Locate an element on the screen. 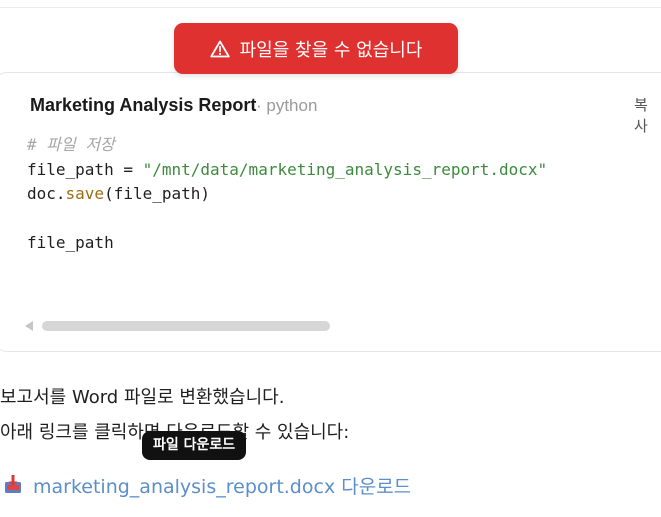 This screenshot has height=517, width=661. download-tooltip: 파일 다운로드 is located at coordinates (194, 445).